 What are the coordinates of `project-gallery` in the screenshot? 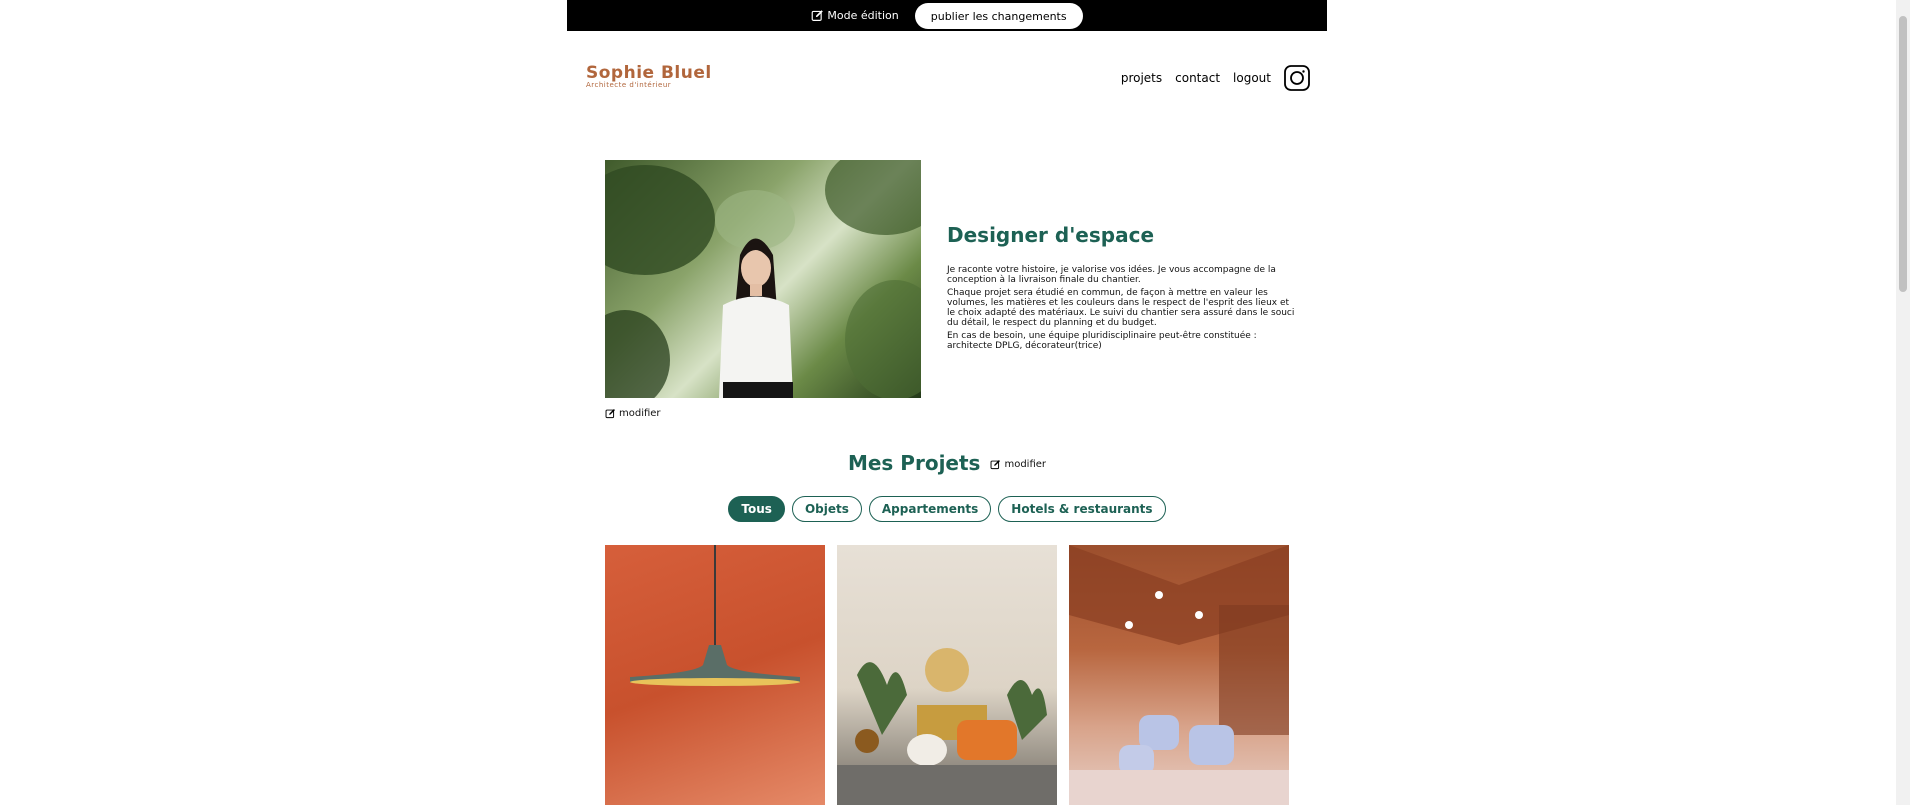 It's located at (948, 675).